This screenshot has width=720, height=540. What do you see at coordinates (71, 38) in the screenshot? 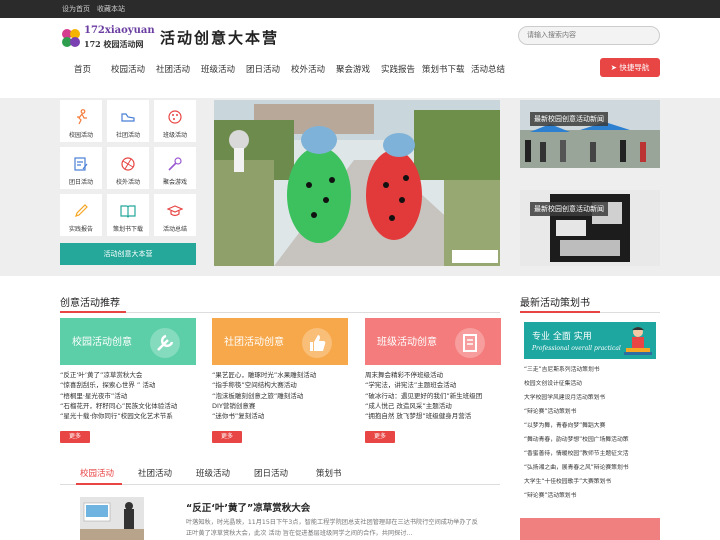
I see `logo-icon` at bounding box center [71, 38].